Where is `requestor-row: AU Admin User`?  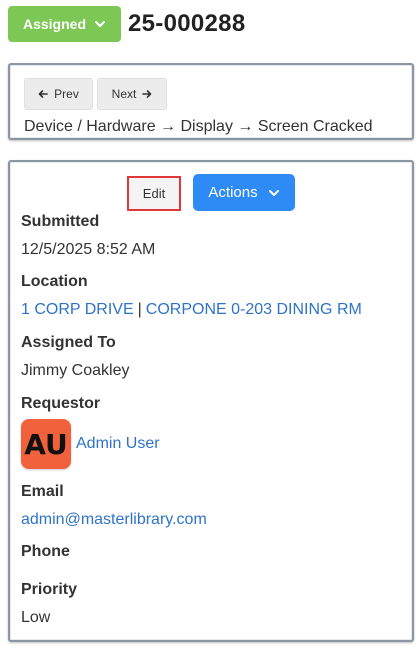
requestor-row: AU Admin User is located at coordinates (90, 444).